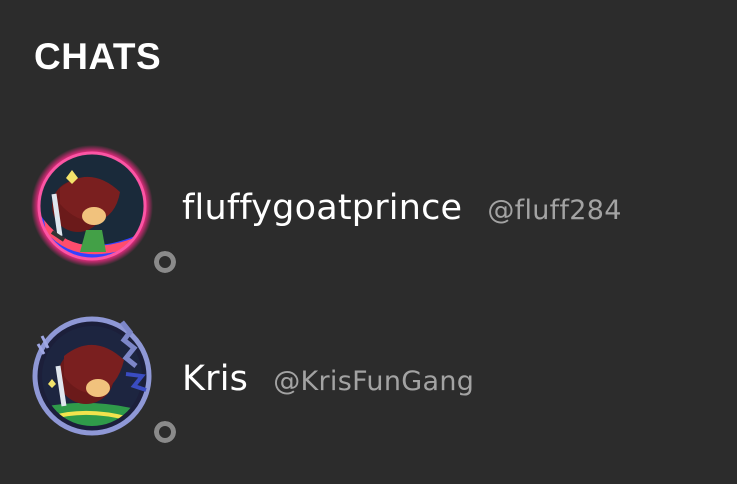  What do you see at coordinates (322, 208) in the screenshot?
I see `display-name: fluffygoatprince` at bounding box center [322, 208].